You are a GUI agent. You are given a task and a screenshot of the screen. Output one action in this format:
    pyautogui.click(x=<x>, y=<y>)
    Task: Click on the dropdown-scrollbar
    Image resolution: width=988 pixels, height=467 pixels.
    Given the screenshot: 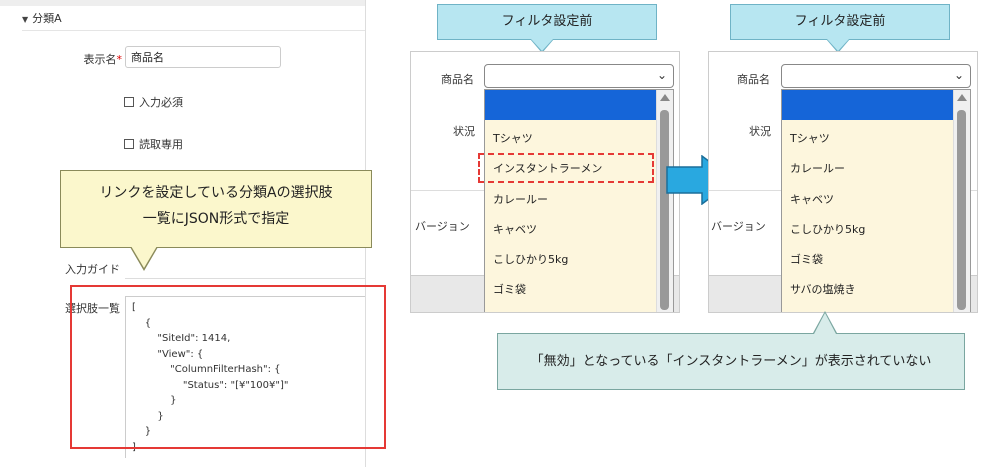 What is the action you would take?
    pyautogui.click(x=961, y=201)
    